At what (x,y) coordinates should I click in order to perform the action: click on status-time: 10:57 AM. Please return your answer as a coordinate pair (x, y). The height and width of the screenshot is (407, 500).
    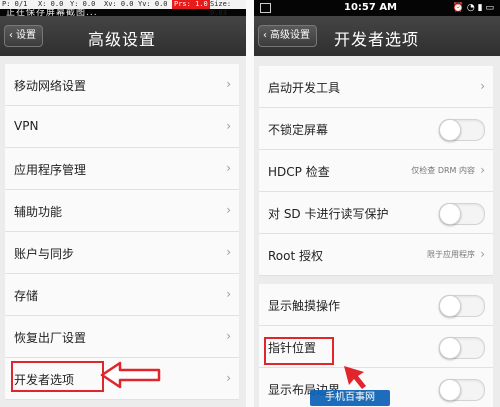
    Looking at the image, I should click on (371, 7).